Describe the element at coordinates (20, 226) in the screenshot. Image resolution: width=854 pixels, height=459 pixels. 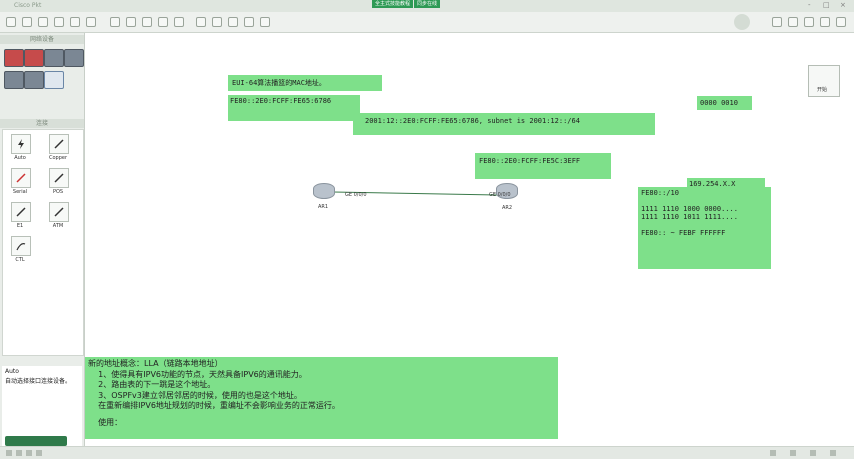
I see `link-label-e1: E1` at that location.